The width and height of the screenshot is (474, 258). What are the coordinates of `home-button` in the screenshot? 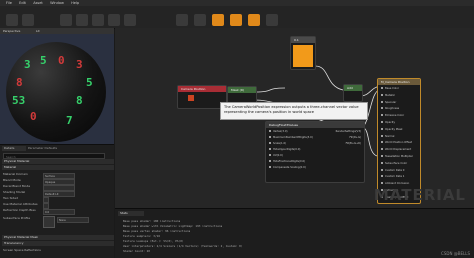 It's located at (98, 20).